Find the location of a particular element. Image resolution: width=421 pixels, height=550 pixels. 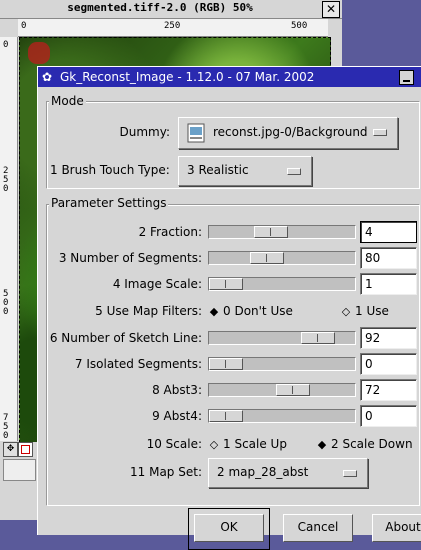

fraction-label: 2 Fraction: is located at coordinates (170, 232).